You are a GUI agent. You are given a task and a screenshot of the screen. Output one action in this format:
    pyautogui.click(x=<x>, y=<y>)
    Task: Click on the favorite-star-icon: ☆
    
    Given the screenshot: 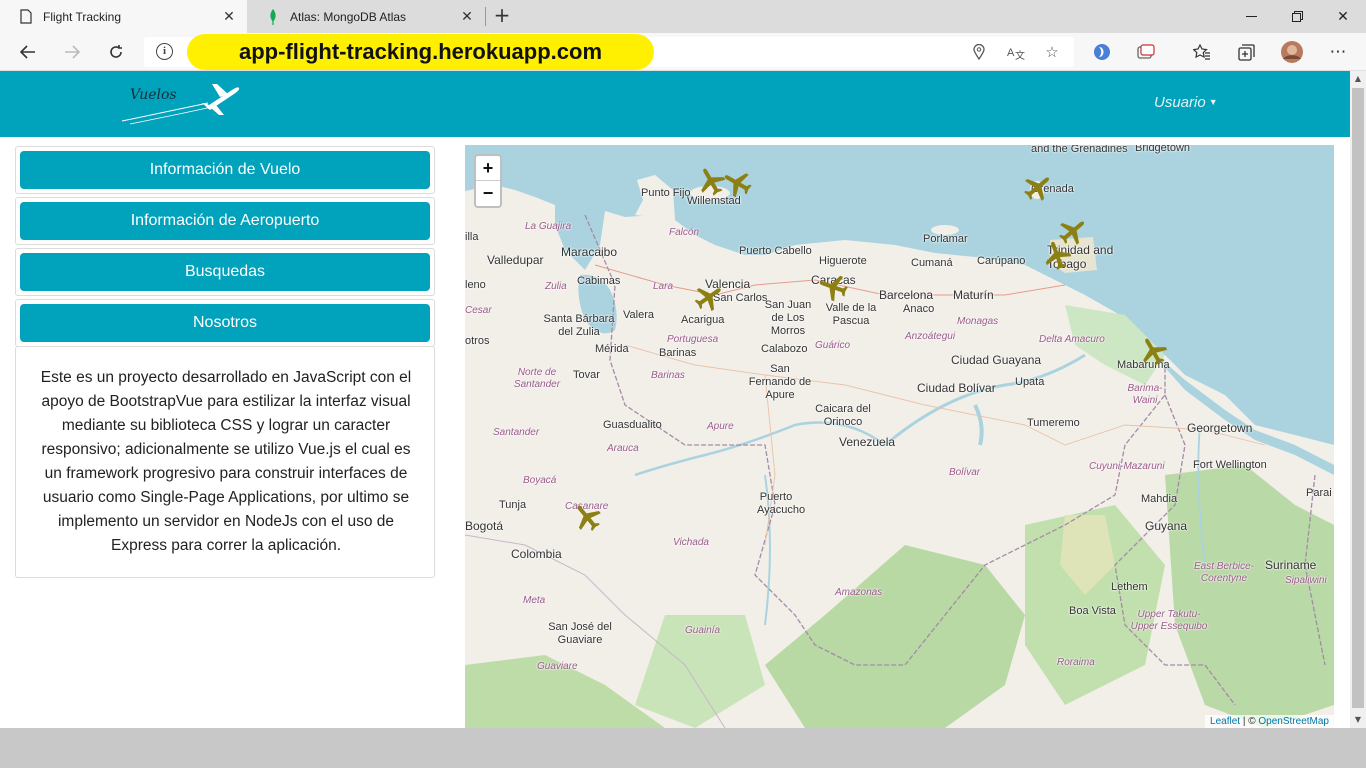 What is the action you would take?
    pyautogui.click(x=1052, y=52)
    